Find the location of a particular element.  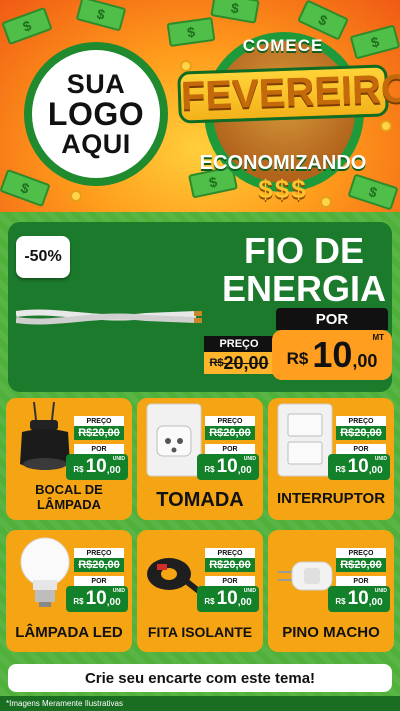

campaign-symbols: $$$ is located at coordinates (283, 189).